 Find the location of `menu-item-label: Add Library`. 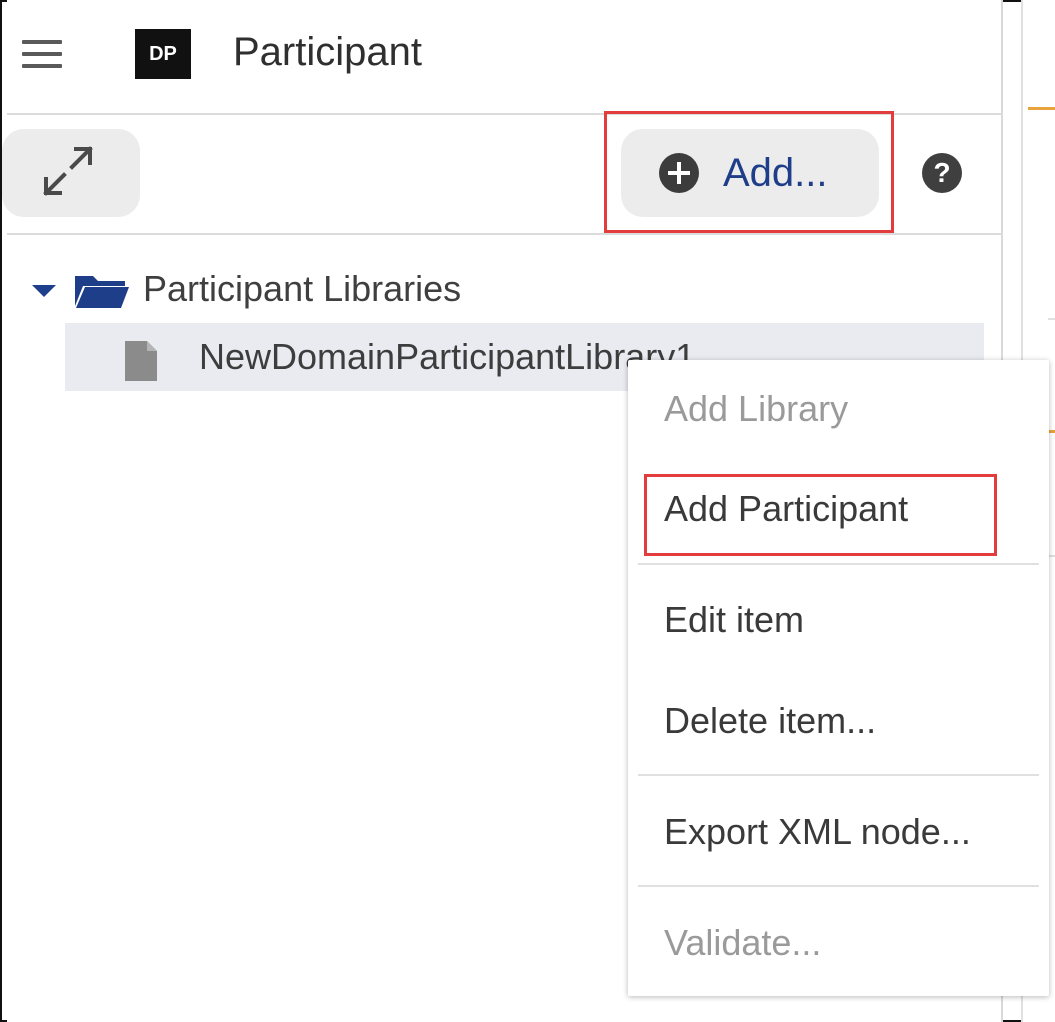

menu-item-label: Add Library is located at coordinates (756, 408).